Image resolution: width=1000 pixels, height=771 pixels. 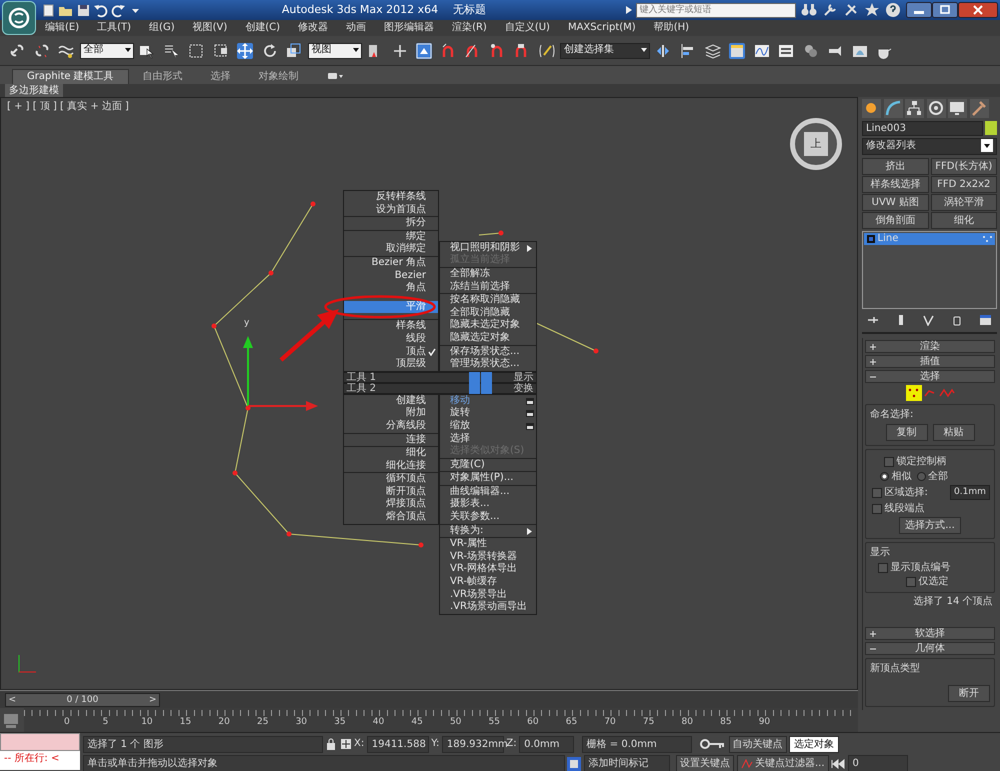 What do you see at coordinates (546, 50) in the screenshot?
I see `edit-named-selection-icon` at bounding box center [546, 50].